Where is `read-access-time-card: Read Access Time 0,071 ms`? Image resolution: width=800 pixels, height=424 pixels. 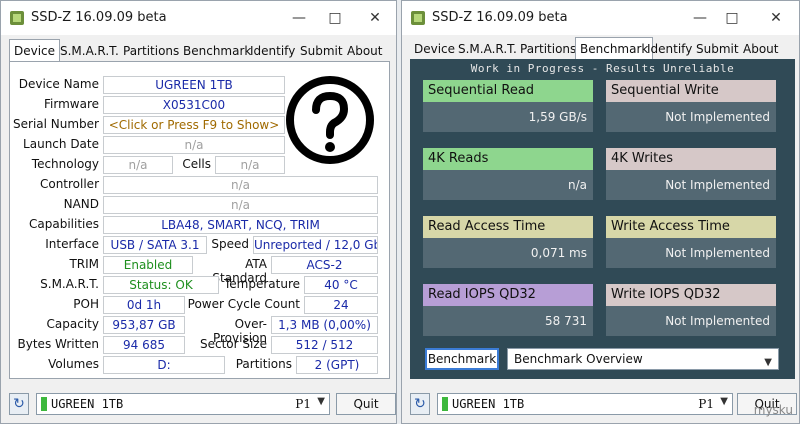
read-access-time-card: Read Access Time 0,071 ms is located at coordinates (508, 243).